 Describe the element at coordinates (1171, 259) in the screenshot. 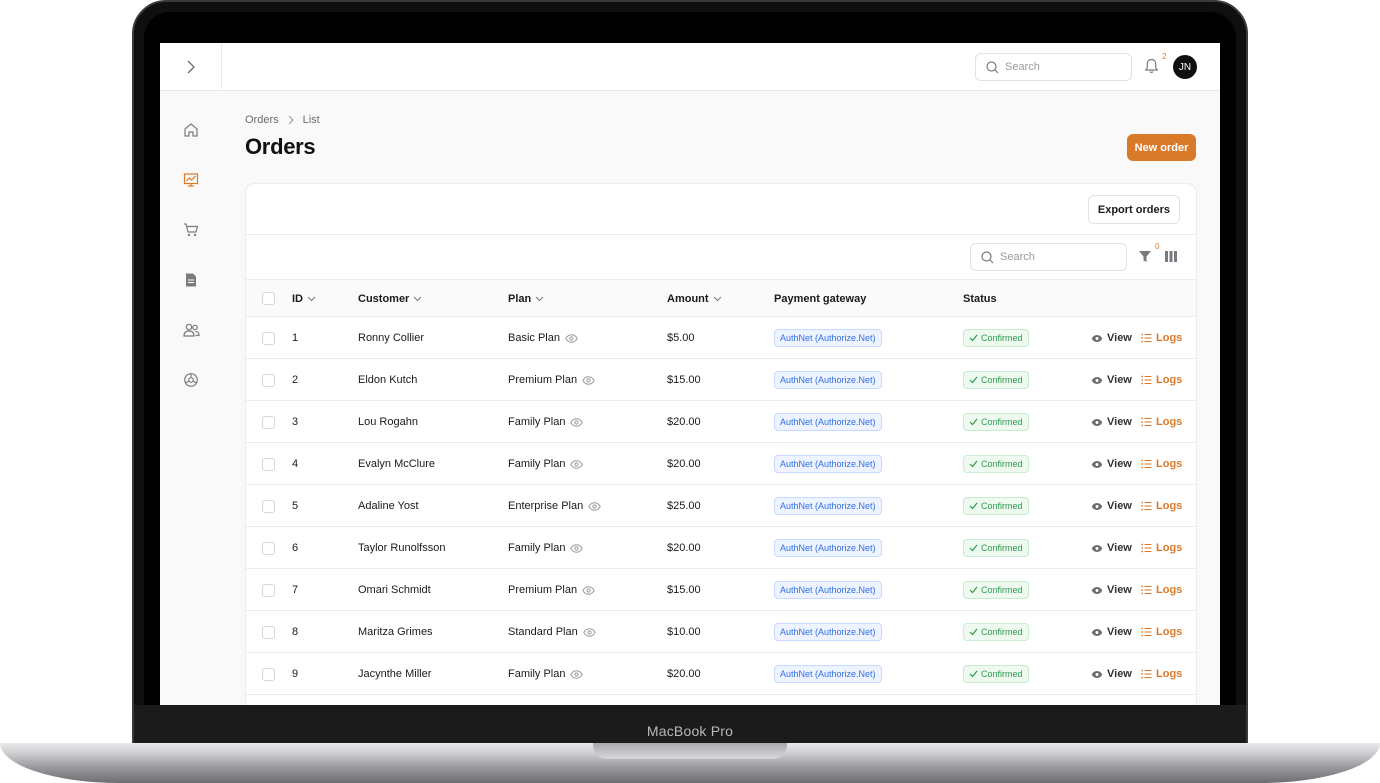

I see `columns-toggle-button` at that location.